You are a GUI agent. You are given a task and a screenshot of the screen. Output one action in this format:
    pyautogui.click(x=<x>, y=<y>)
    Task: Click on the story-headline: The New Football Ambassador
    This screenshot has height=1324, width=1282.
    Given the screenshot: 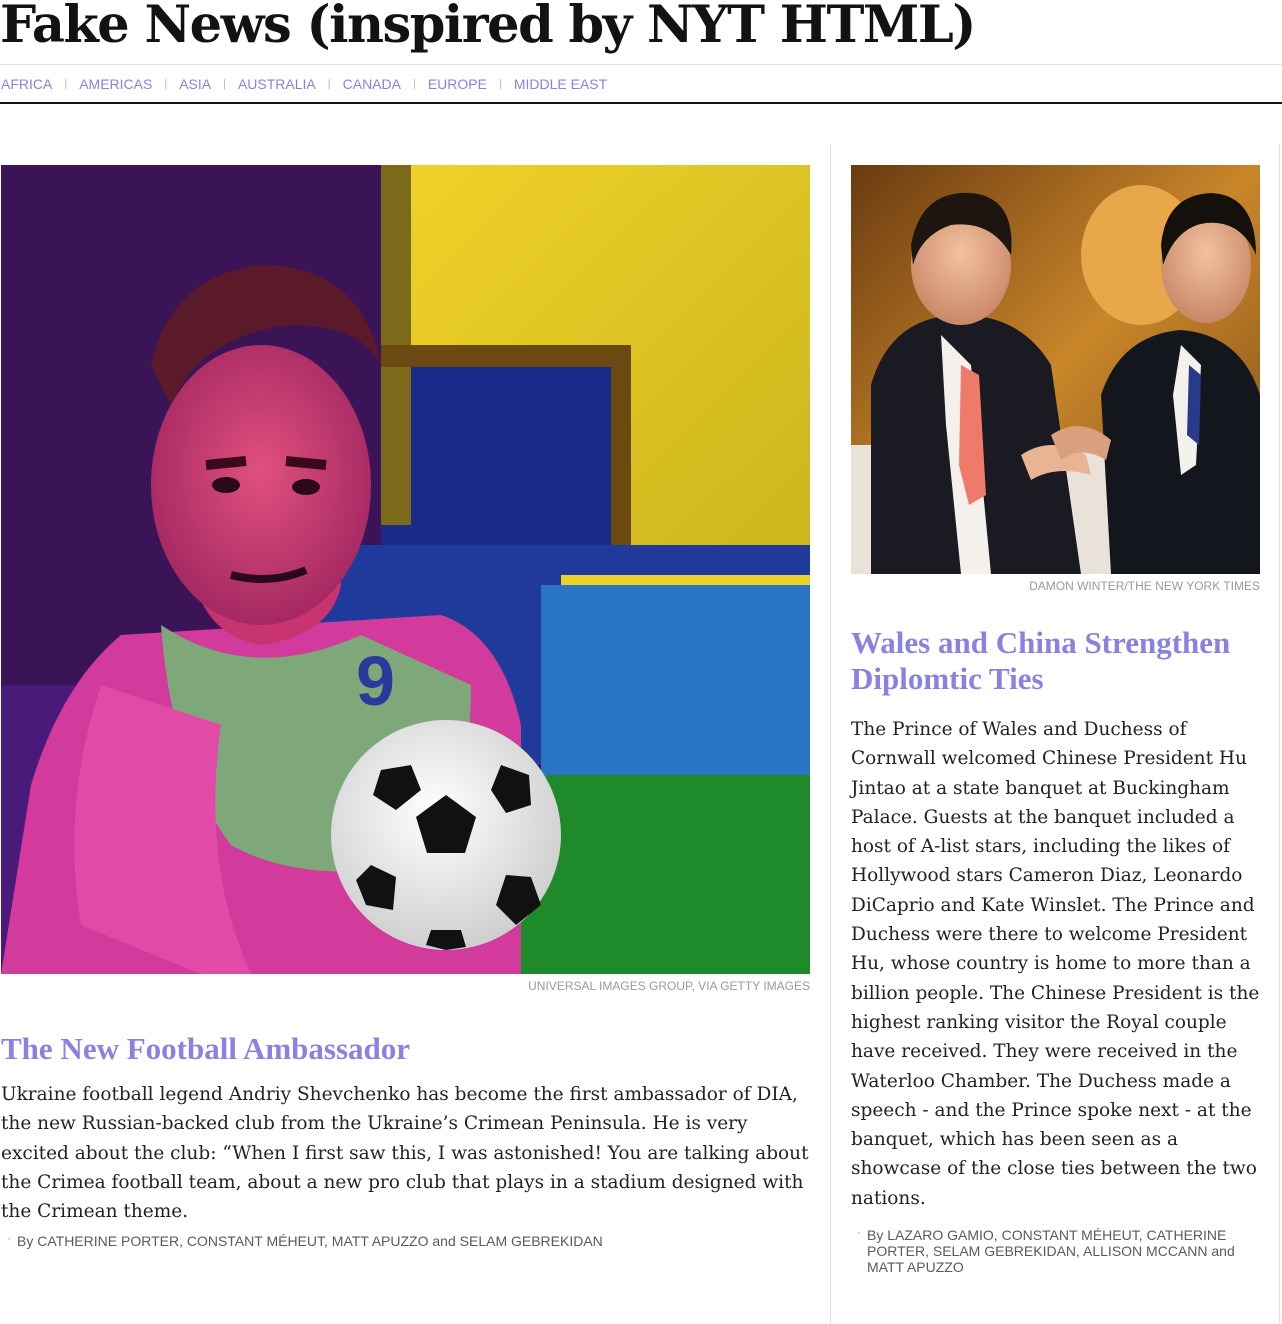 What is the action you would take?
    pyautogui.click(x=405, y=1049)
    